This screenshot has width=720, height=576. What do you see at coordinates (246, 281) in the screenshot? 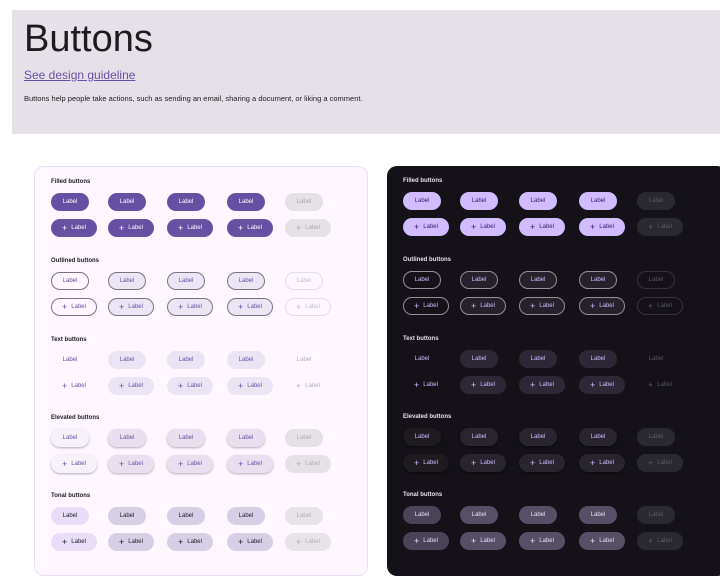
I see `light-outlined-button-pressed: Label` at bounding box center [246, 281].